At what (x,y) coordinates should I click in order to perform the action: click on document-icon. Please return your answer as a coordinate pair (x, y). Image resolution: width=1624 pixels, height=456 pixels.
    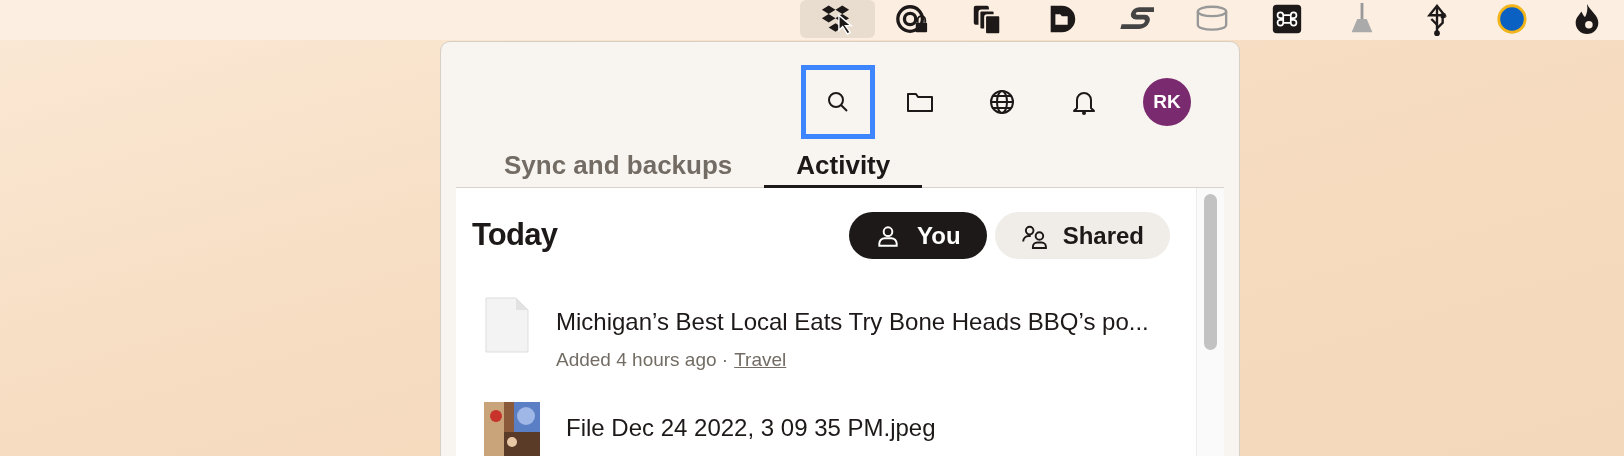
    Looking at the image, I should click on (507, 324).